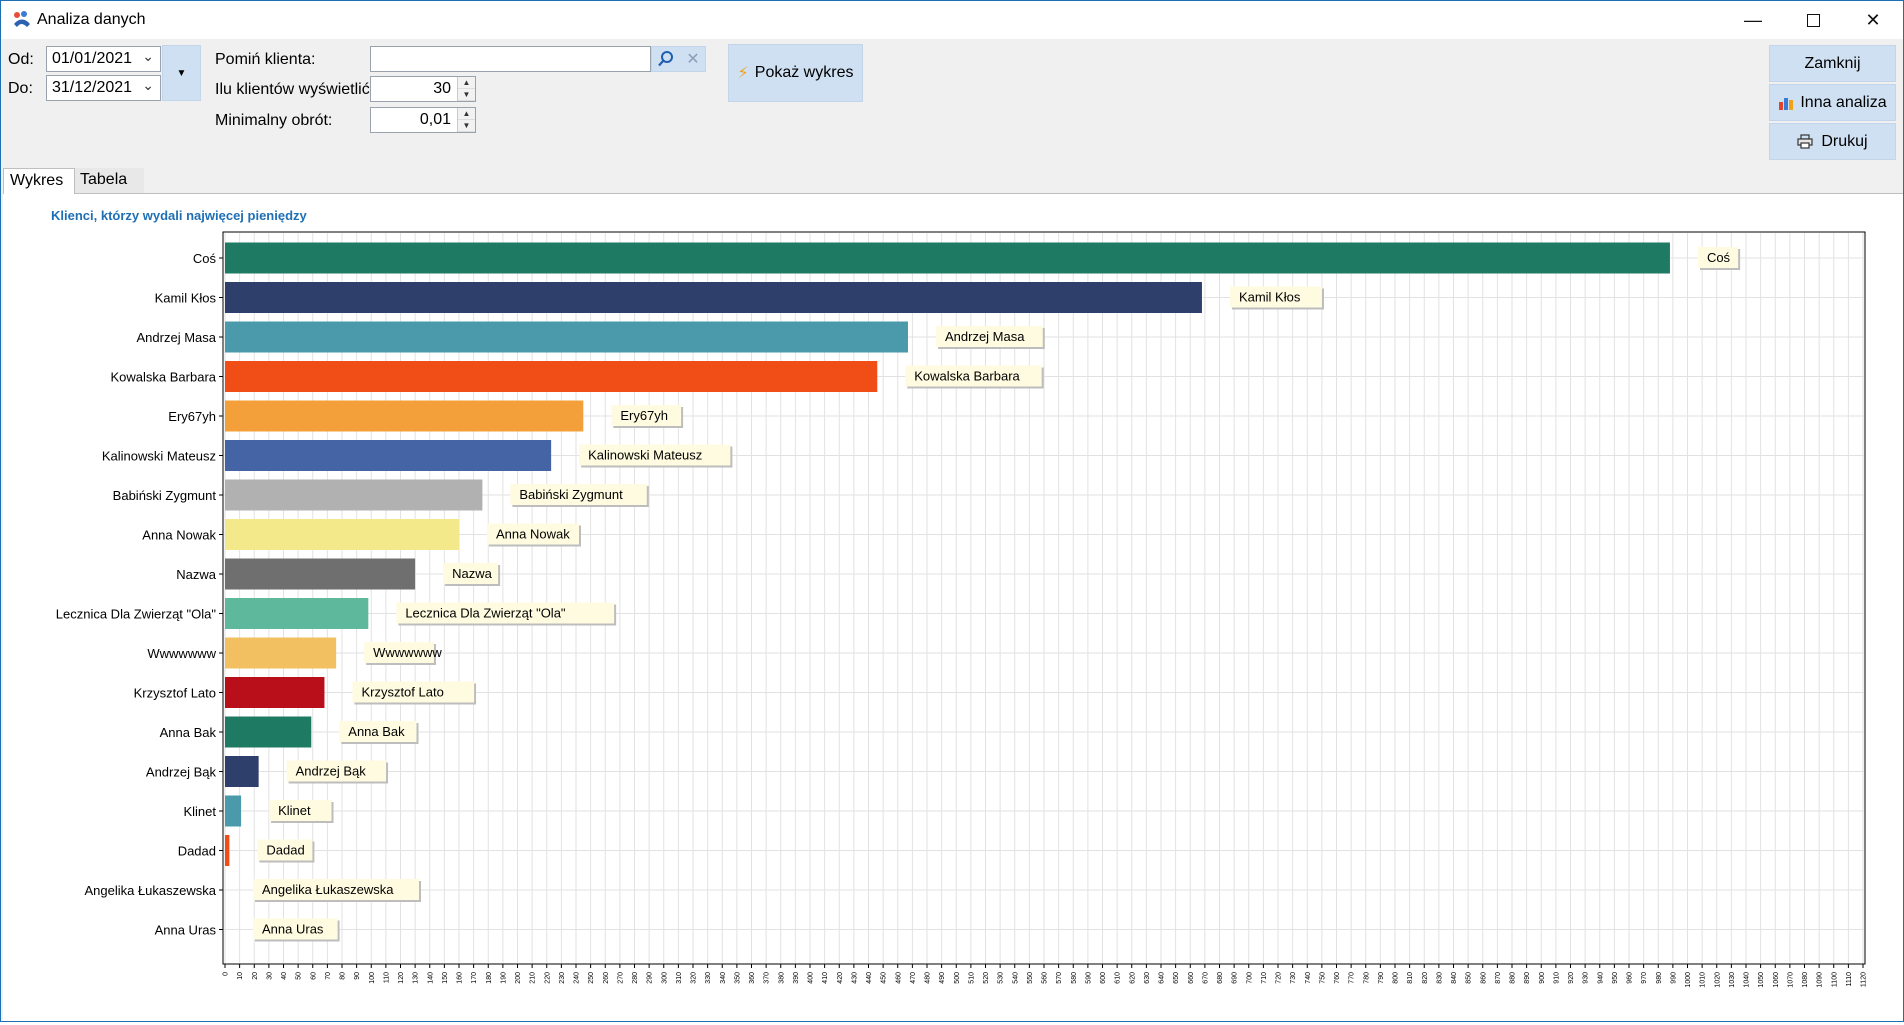  What do you see at coordinates (1264, 978) in the screenshot?
I see `x-tick-label: 710` at bounding box center [1264, 978].